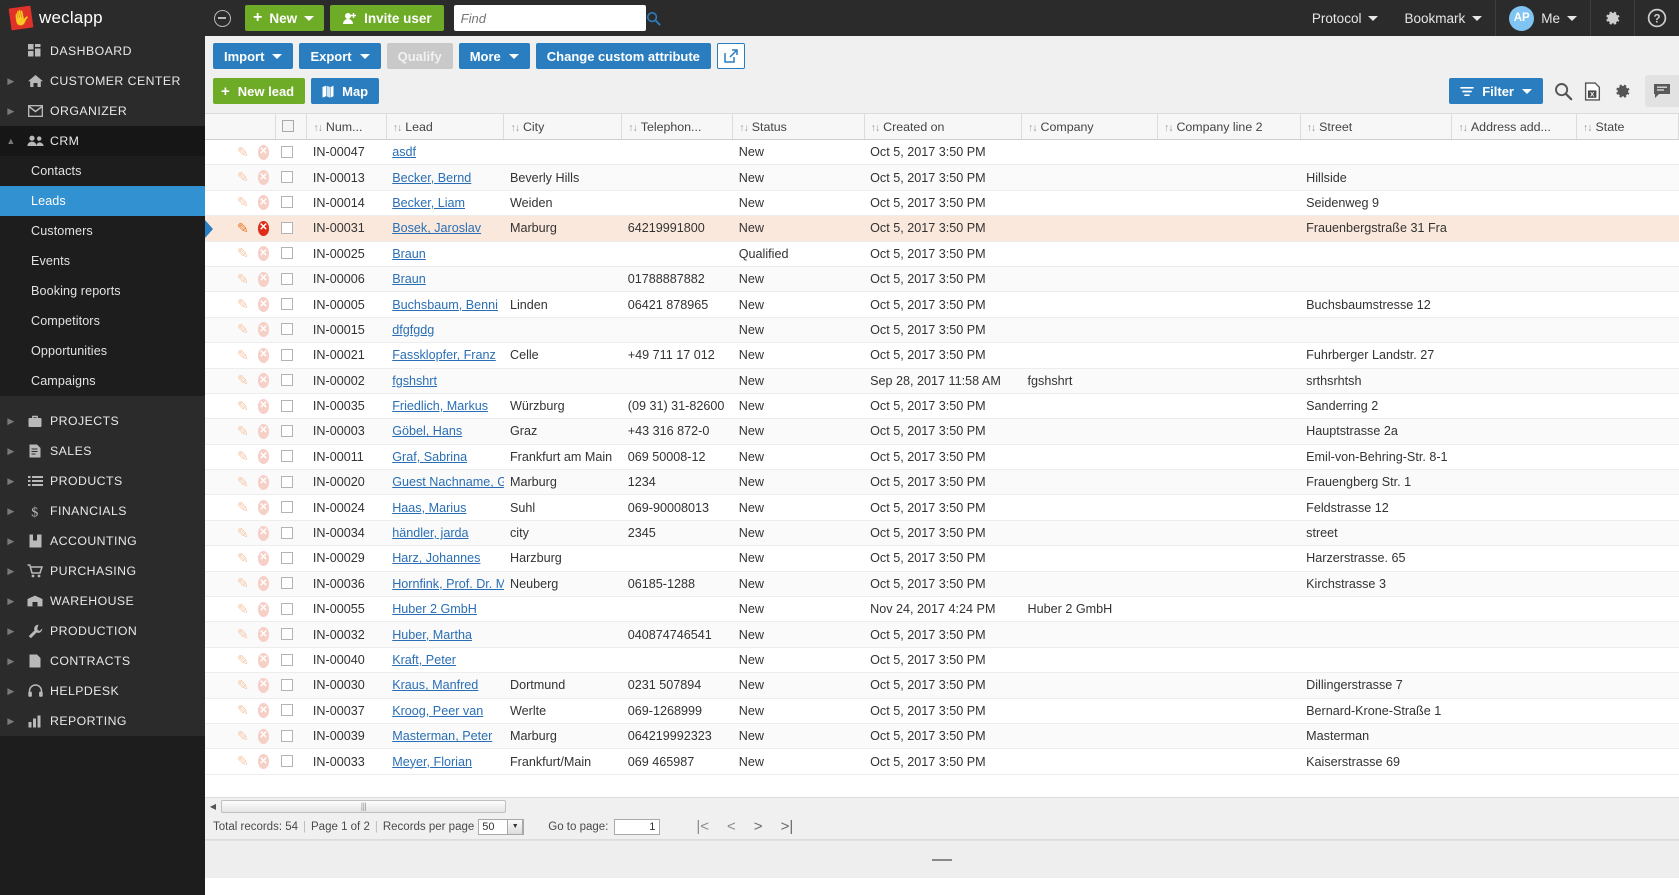 The image size is (1679, 895). I want to click on protocol-menu: Protocol, so click(1345, 18).